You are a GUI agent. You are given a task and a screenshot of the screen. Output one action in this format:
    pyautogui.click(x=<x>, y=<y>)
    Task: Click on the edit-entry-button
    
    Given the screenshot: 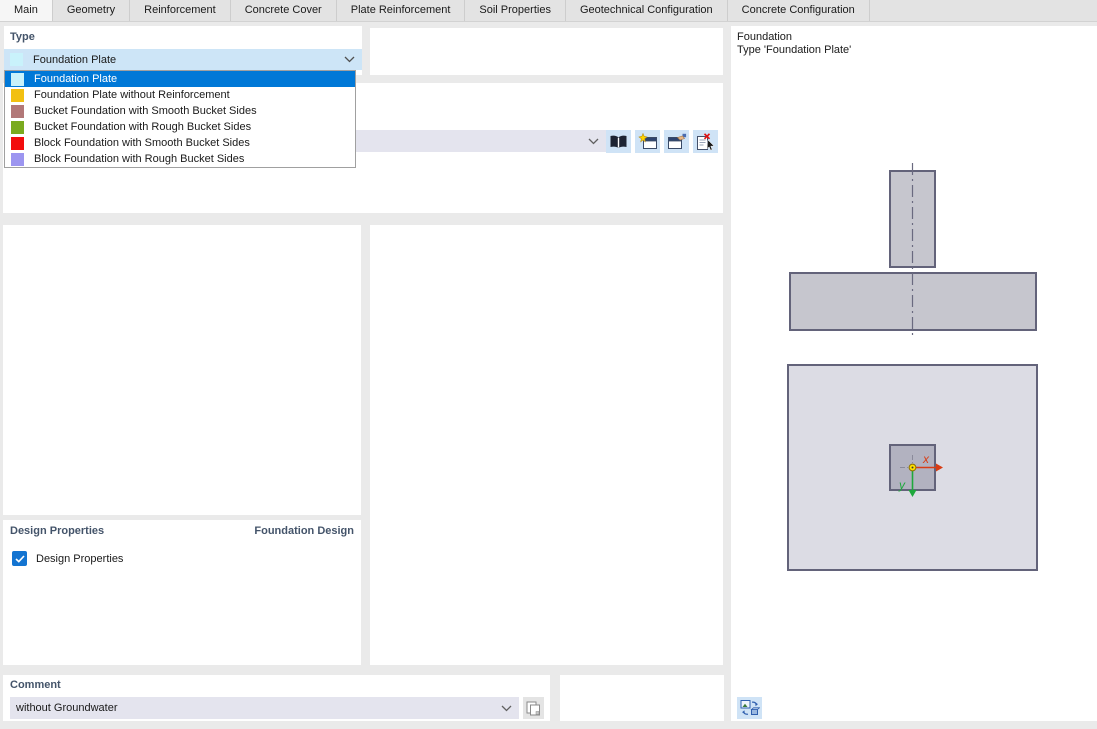 What is the action you would take?
    pyautogui.click(x=676, y=141)
    